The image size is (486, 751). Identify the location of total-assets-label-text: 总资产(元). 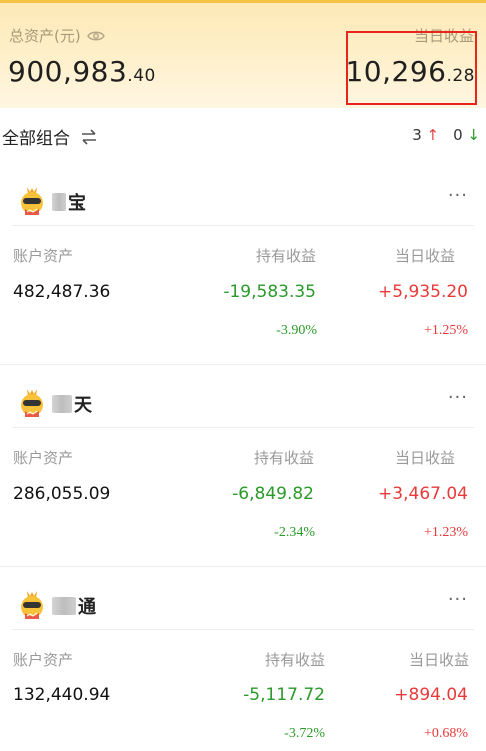
(45, 36).